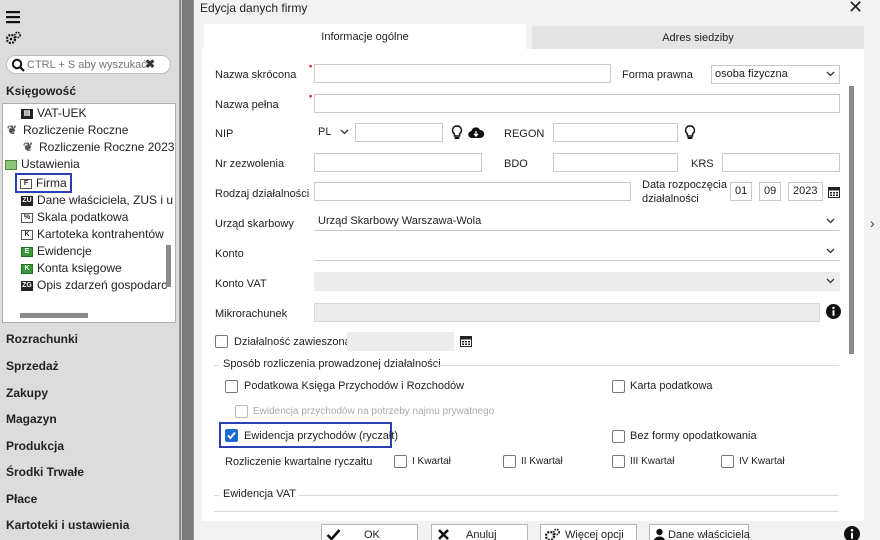 This screenshot has height=540, width=880. What do you see at coordinates (247, 105) in the screenshot?
I see `nazwa-pelna-label: Nazwa pełna` at bounding box center [247, 105].